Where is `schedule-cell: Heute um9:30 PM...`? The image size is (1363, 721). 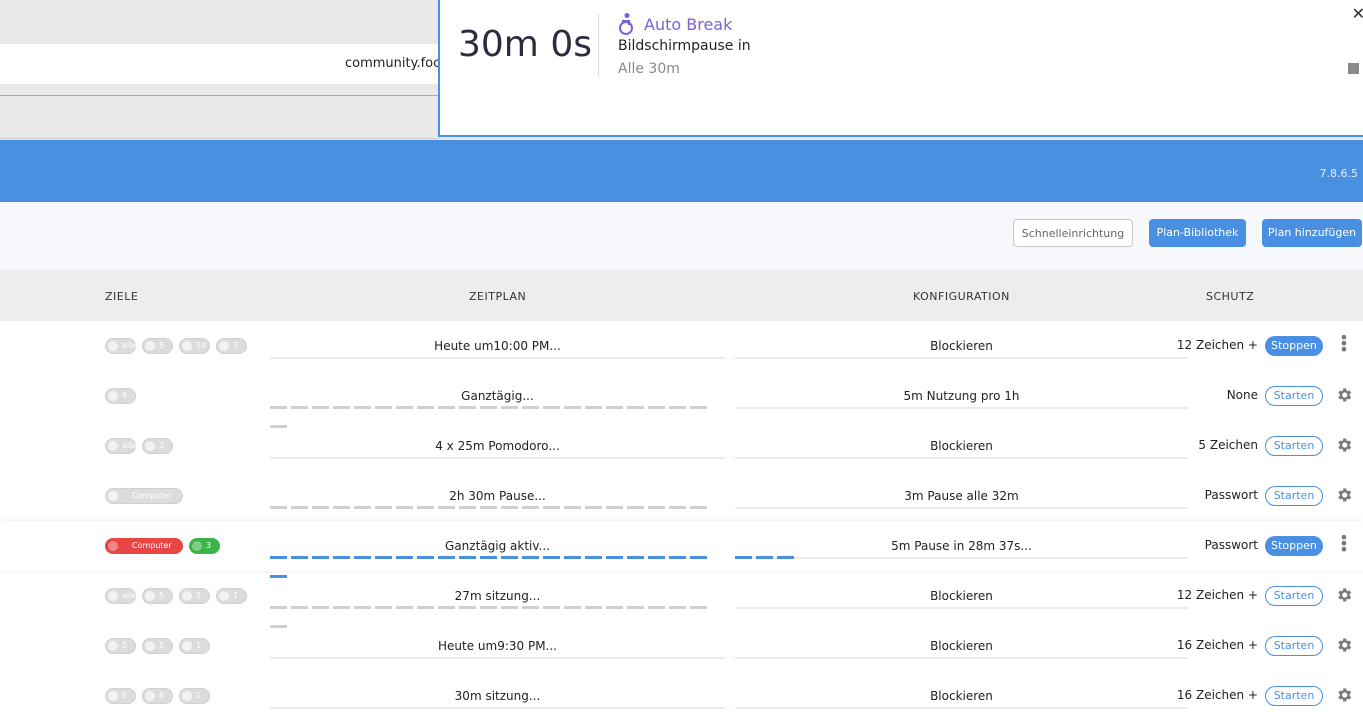 schedule-cell: Heute um9:30 PM... is located at coordinates (497, 646).